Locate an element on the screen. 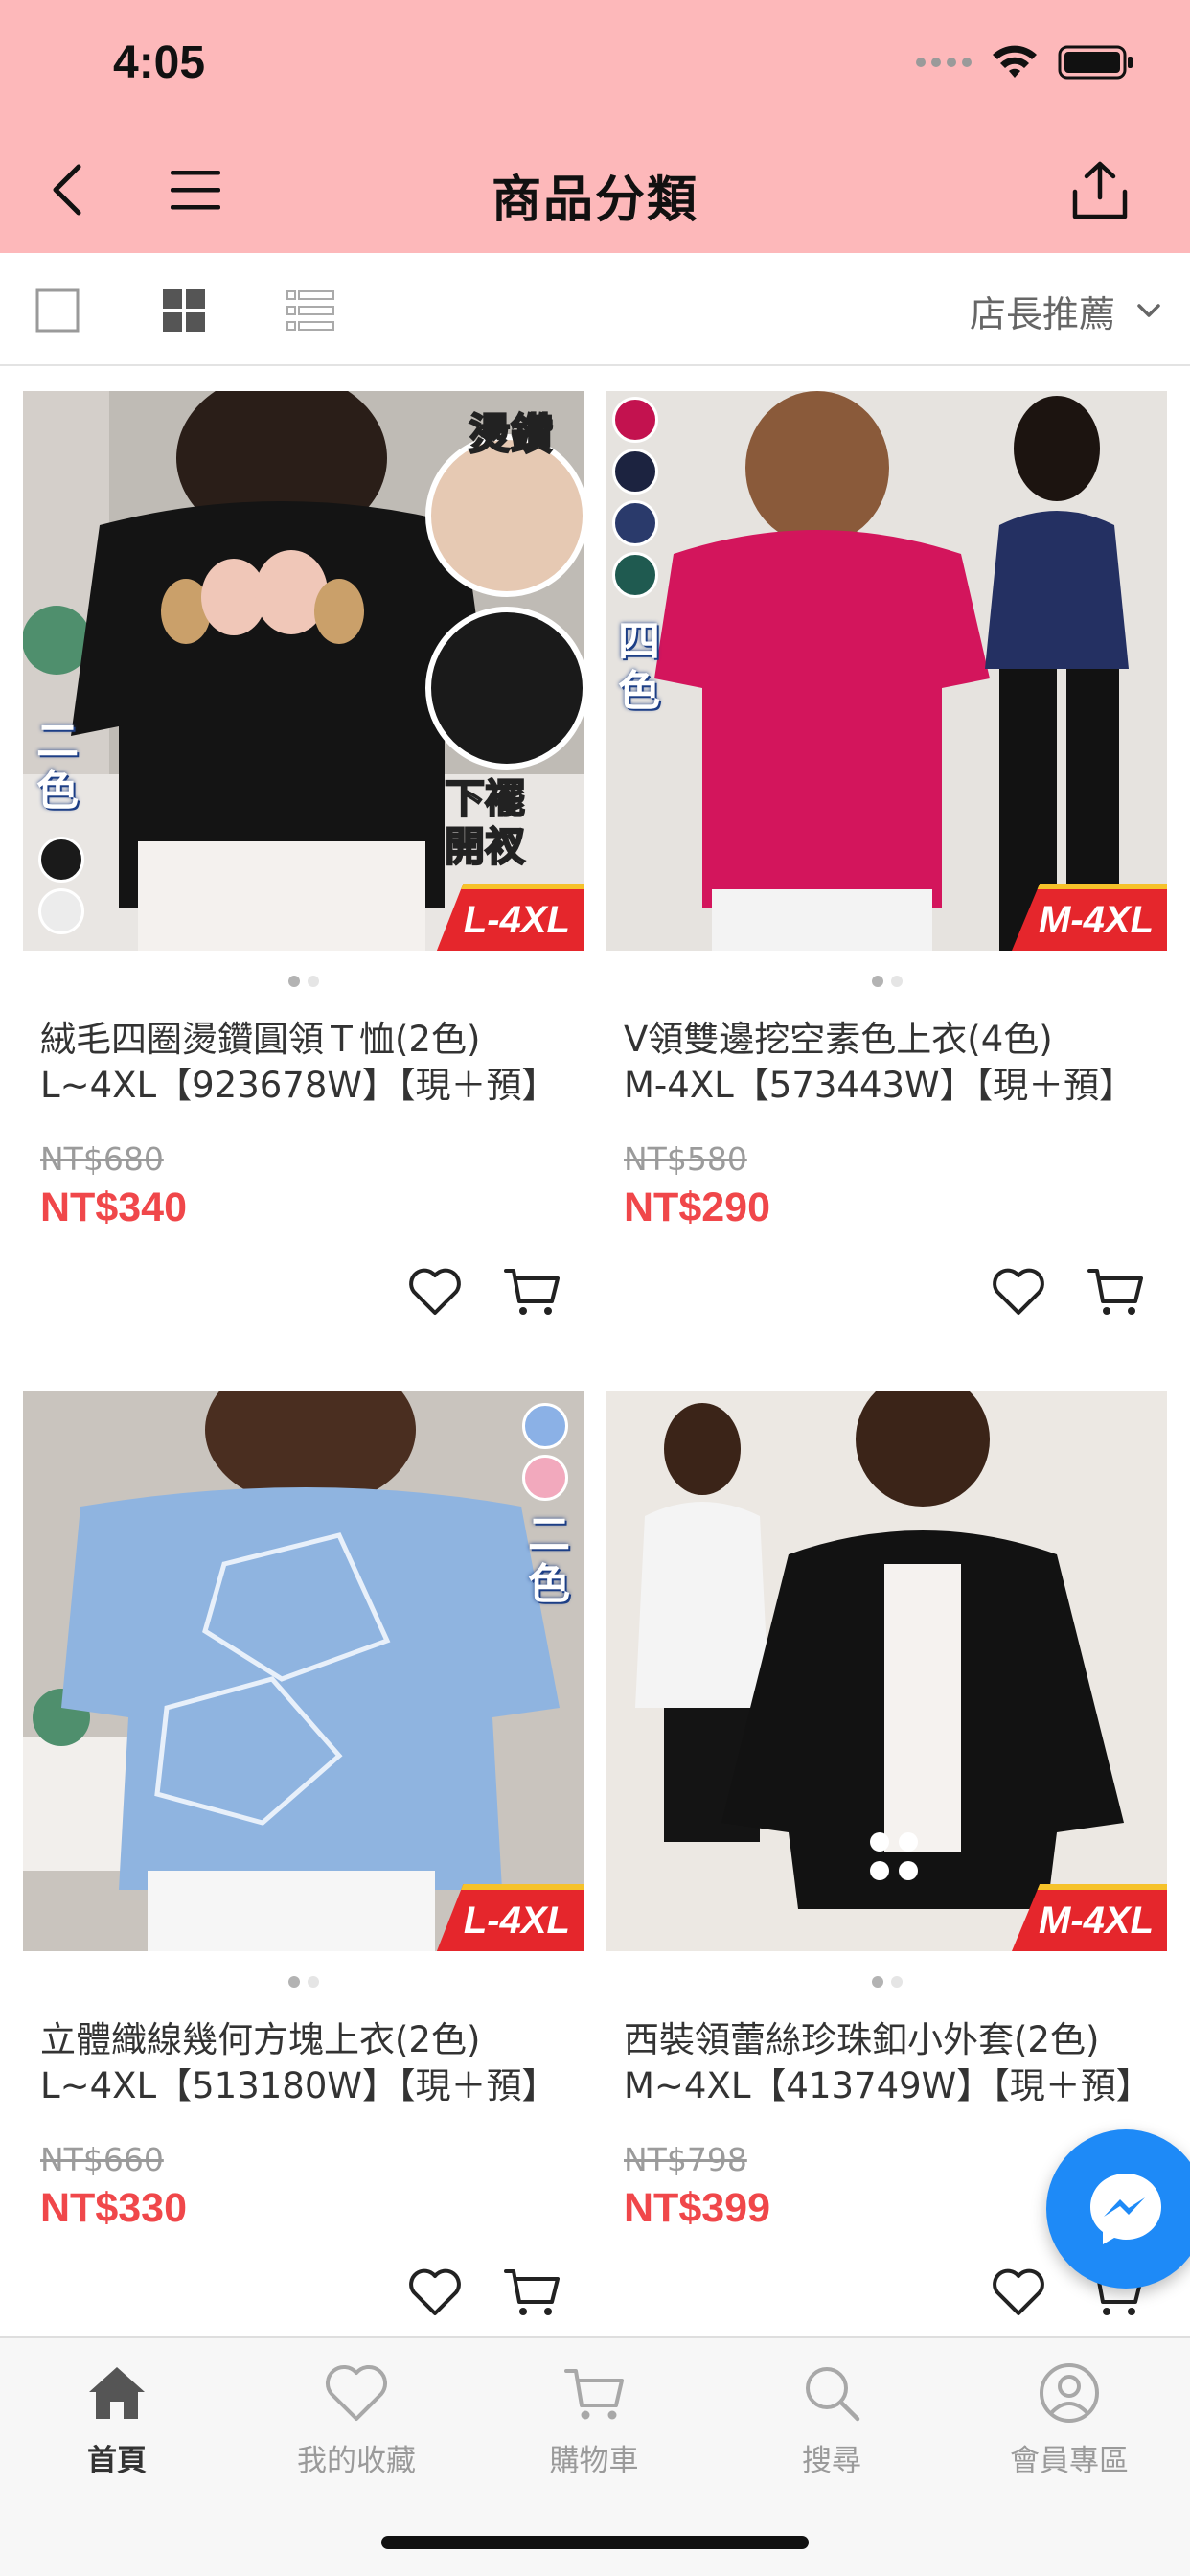  product-photo: 燙鑽 下襬 開衩 is located at coordinates (303, 671).